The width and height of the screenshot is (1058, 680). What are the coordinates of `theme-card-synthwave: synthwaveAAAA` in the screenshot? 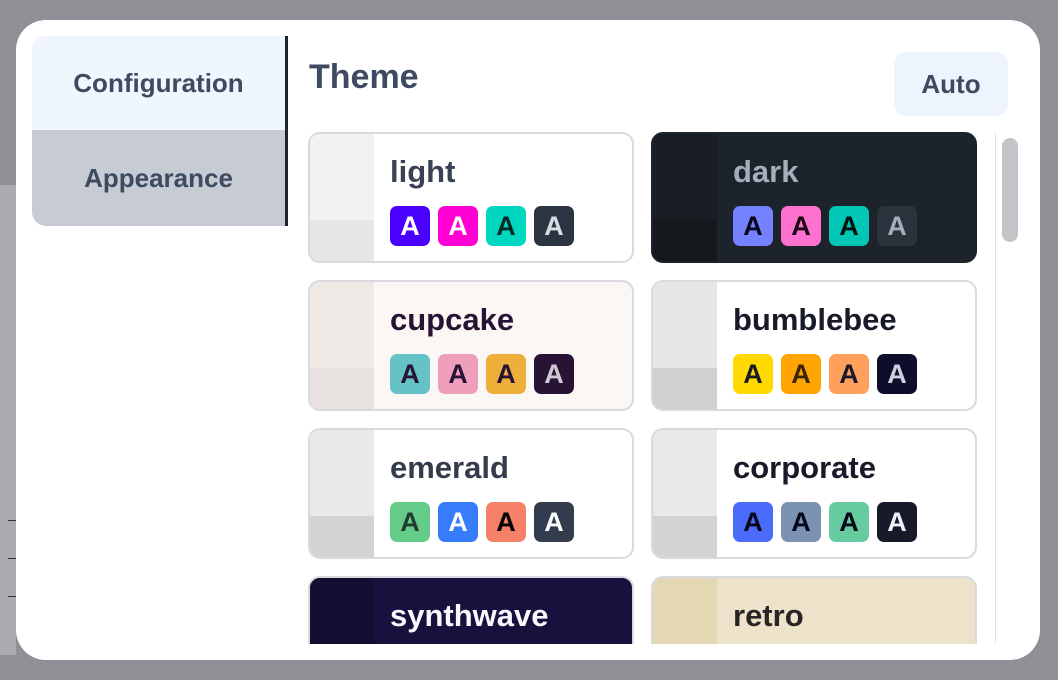 It's located at (471, 610).